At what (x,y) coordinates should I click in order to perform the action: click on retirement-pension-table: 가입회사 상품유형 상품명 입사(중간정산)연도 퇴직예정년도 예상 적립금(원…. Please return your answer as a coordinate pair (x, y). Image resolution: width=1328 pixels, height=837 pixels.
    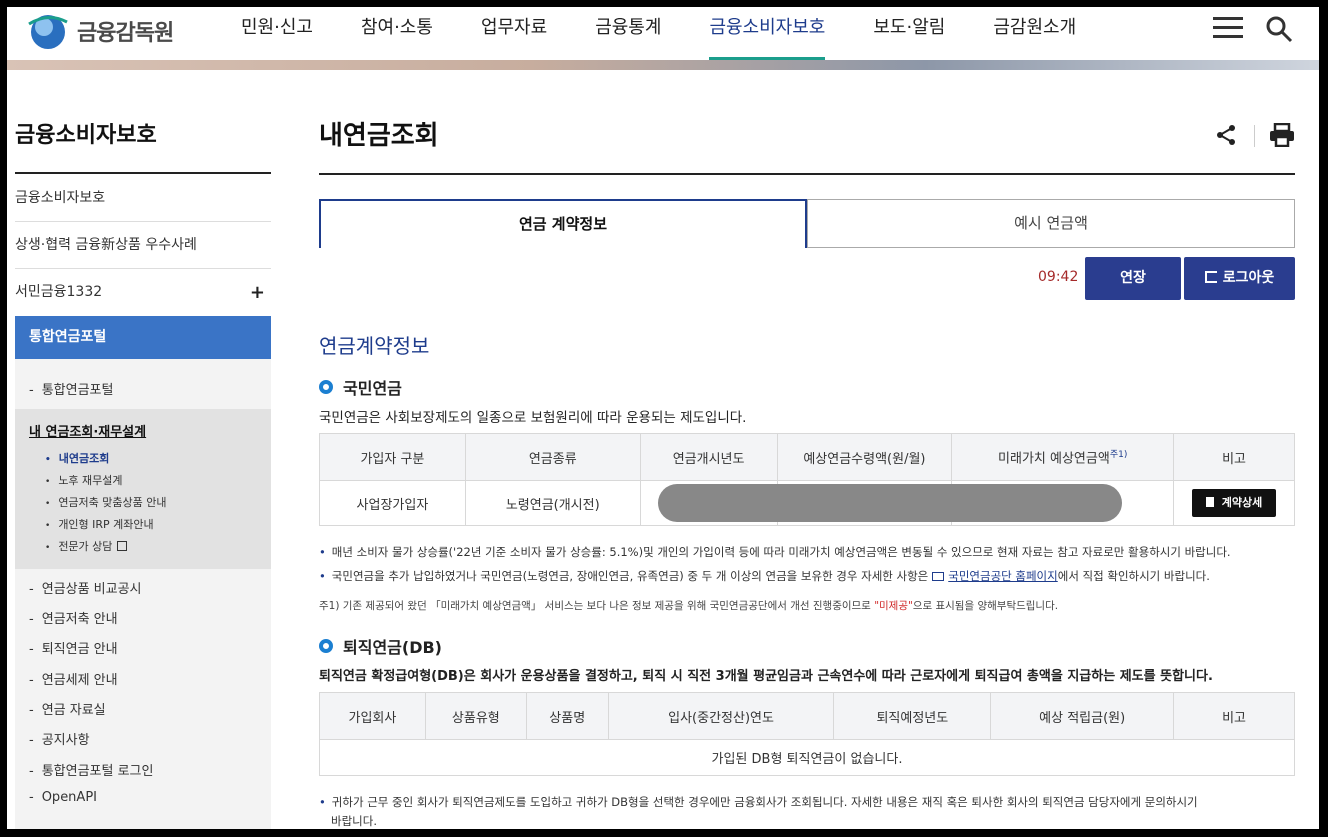
    Looking at the image, I should click on (807, 734).